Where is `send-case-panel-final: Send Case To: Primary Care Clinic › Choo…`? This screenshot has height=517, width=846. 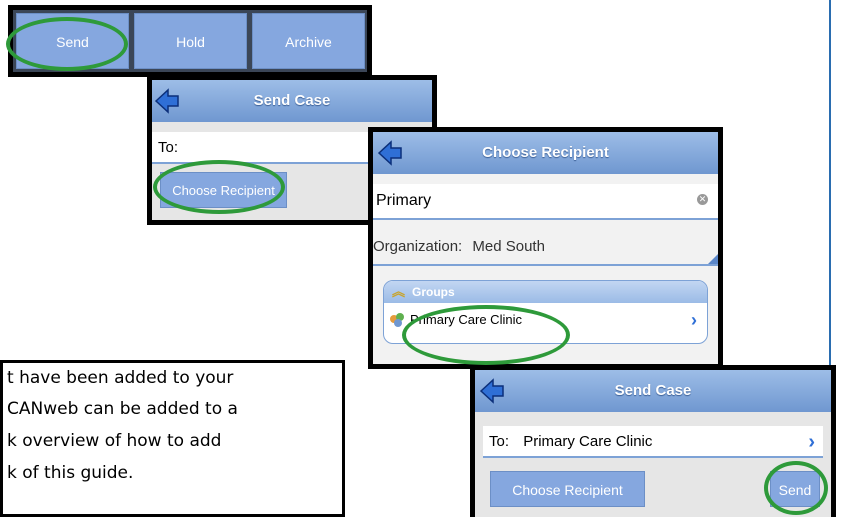 send-case-panel-final: Send Case To: Primary Care Clinic › Choo… is located at coordinates (653, 441).